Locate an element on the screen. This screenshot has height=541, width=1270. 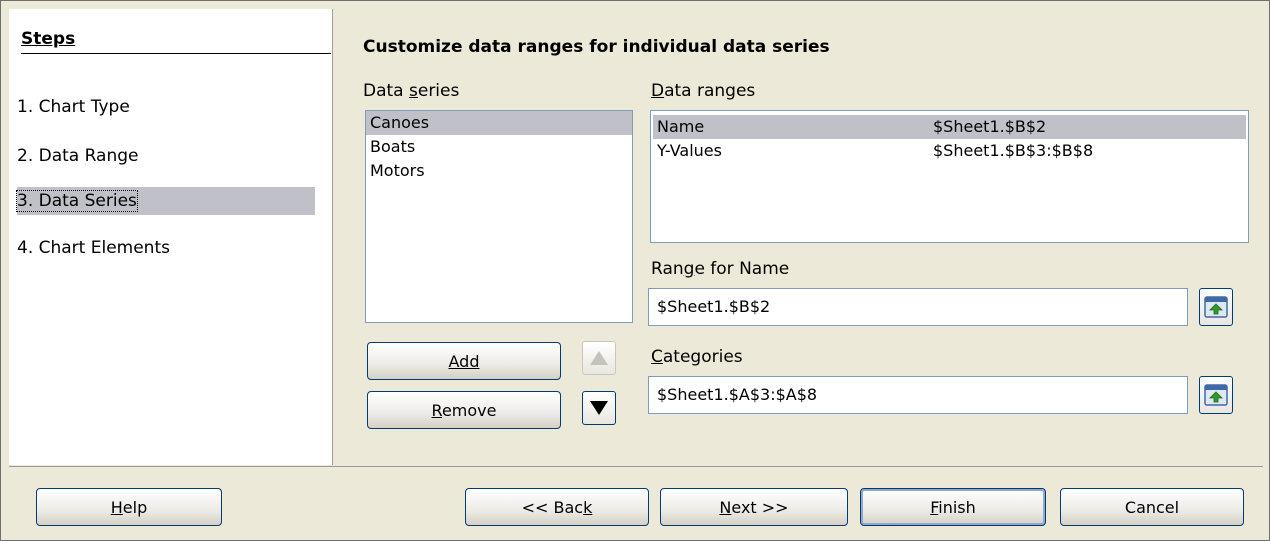
finish-button: Finish is located at coordinates (953, 507).